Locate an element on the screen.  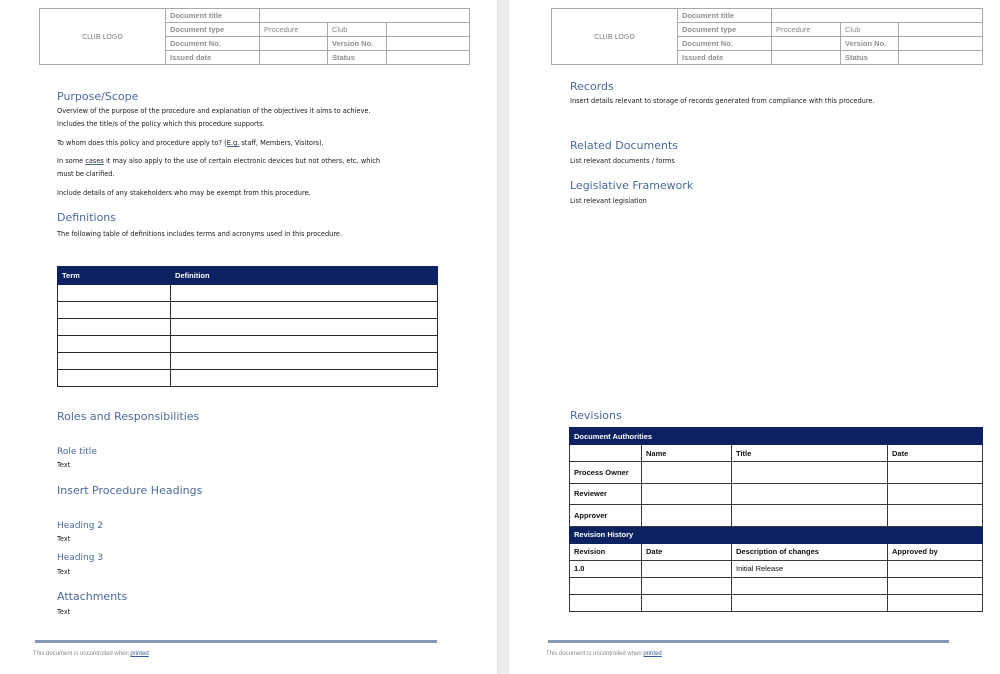
purpose-line-5: must be clarified. is located at coordinates (86, 174).